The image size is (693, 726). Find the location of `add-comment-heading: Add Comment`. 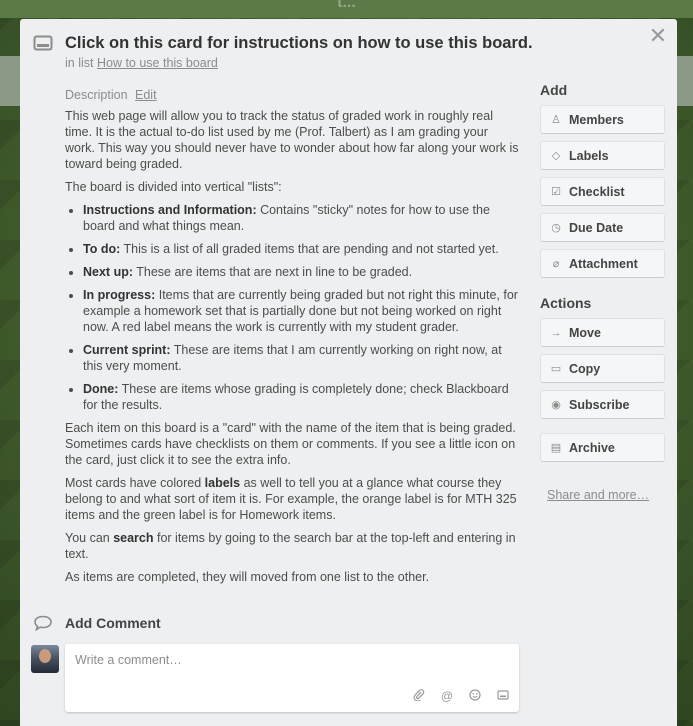

add-comment-heading: Add Comment is located at coordinates (113, 623).